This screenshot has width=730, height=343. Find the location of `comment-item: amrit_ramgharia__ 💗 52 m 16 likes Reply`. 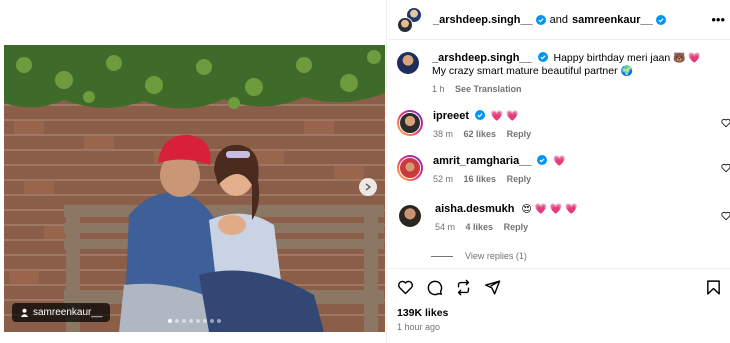

comment-item: amrit_ramgharia__ 💗 52 m 16 likes Reply is located at coordinates (563, 170).